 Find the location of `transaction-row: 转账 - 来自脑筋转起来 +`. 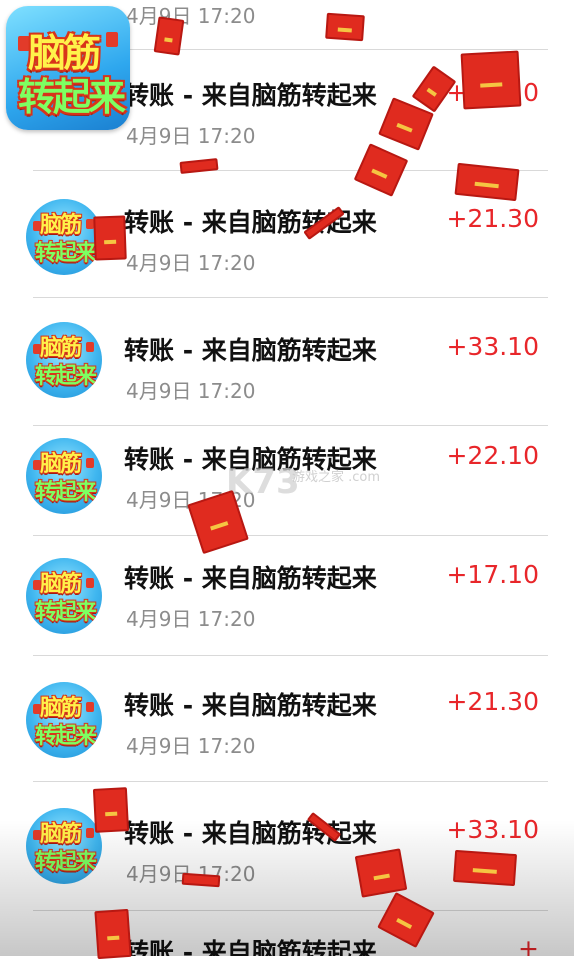

transaction-row: 转账 - 来自脑筋转起来 + is located at coordinates (287, 933).